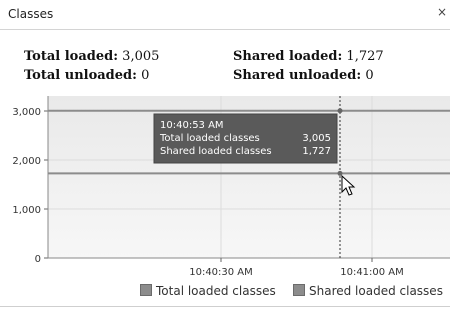 Image resolution: width=450 pixels, height=314 pixels. I want to click on legend-swatch-total, so click(146, 290).